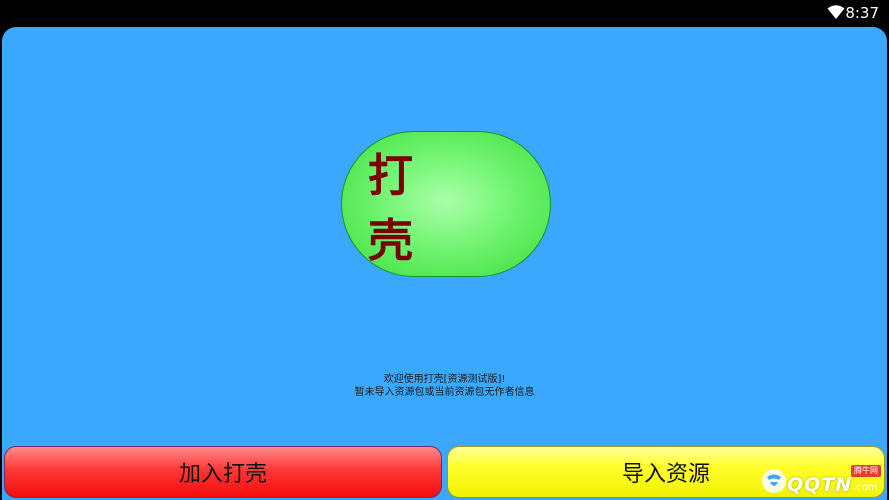 The width and height of the screenshot is (889, 500). Describe the element at coordinates (866, 471) in the screenshot. I see `watermark-badge: 腾牛网` at that location.